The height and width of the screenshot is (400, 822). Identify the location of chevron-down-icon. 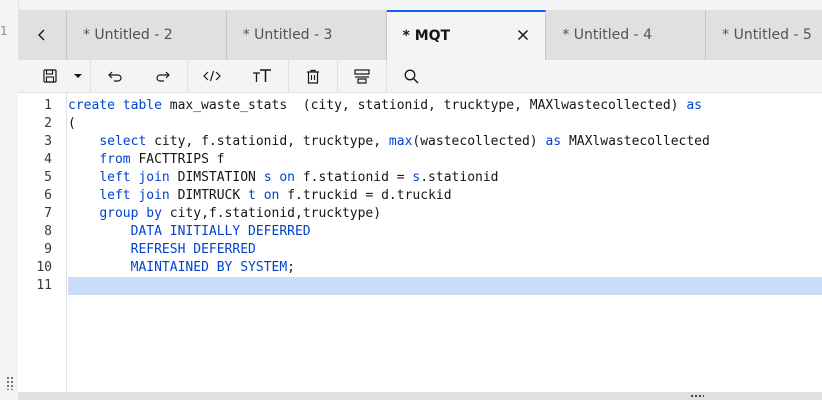
(78, 76).